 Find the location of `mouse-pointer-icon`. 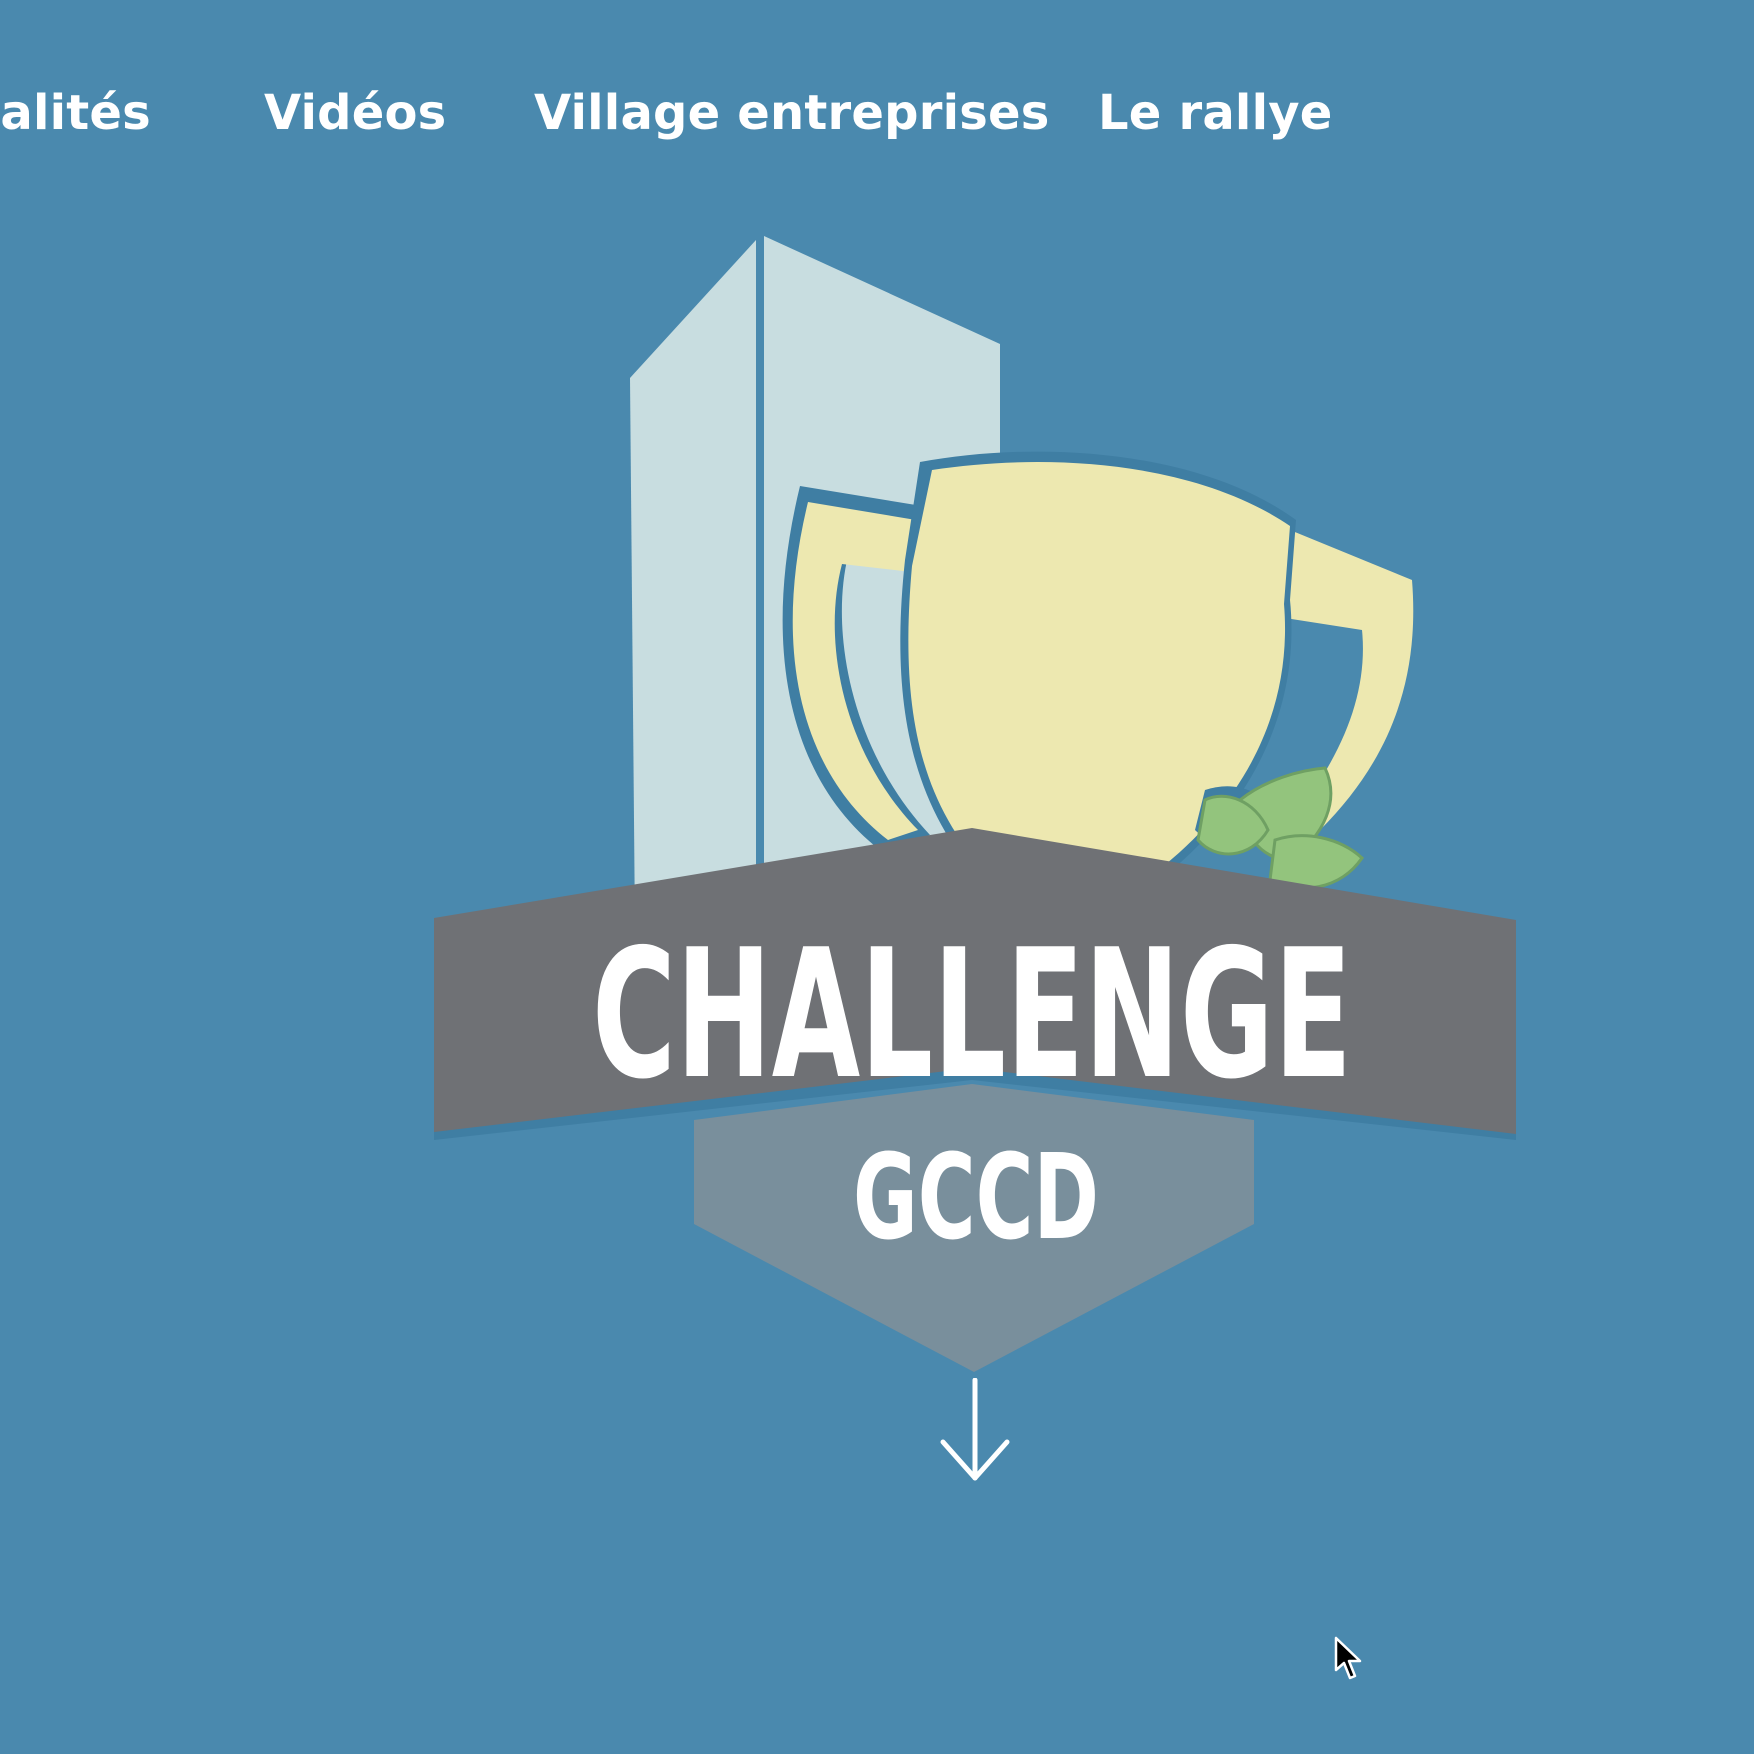

mouse-pointer-icon is located at coordinates (1348, 1658).